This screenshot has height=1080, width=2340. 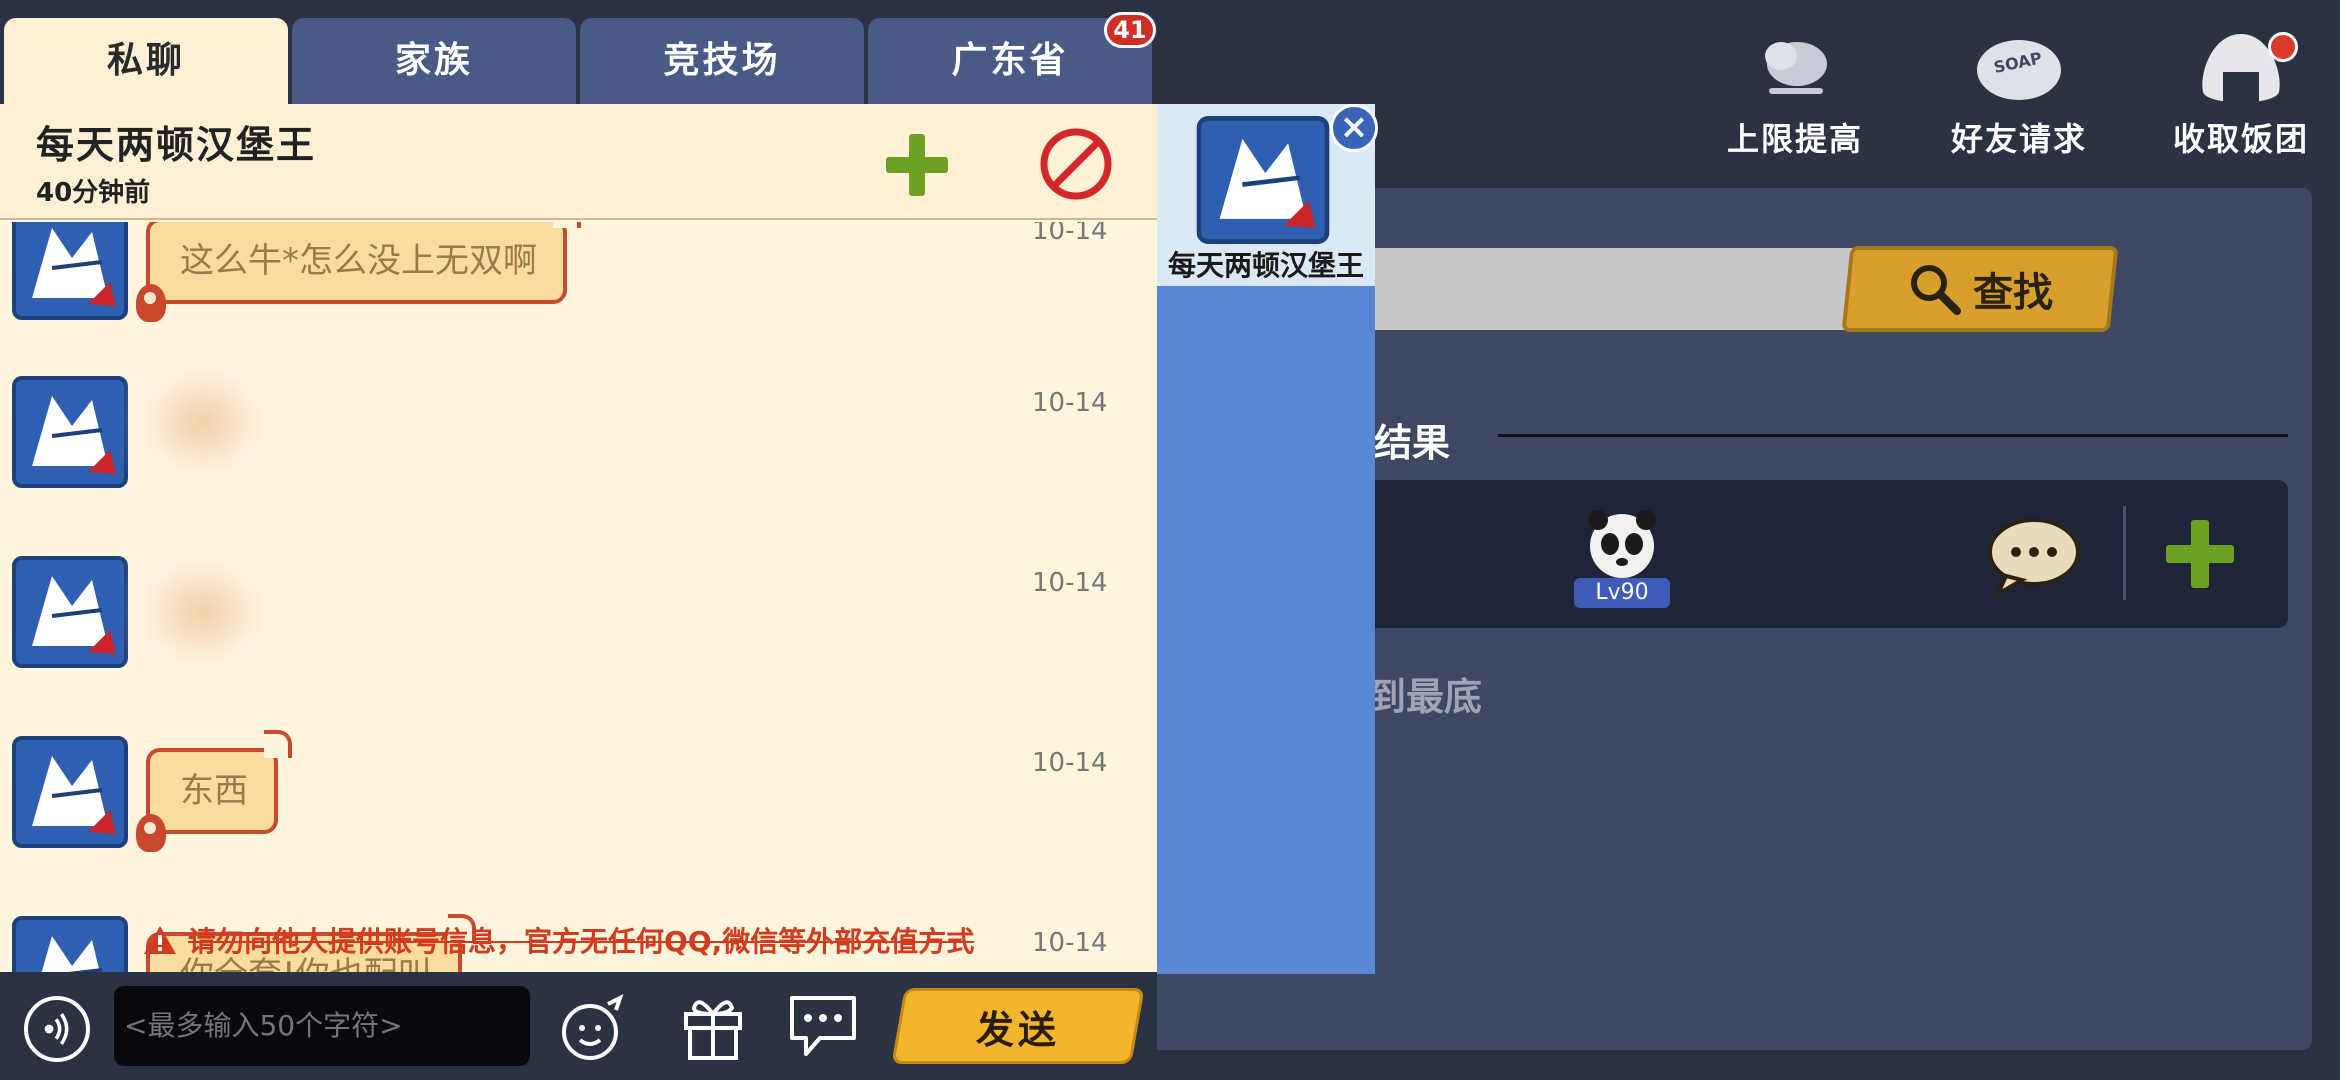 What do you see at coordinates (2034, 556) in the screenshot?
I see `chat-bubble-icon` at bounding box center [2034, 556].